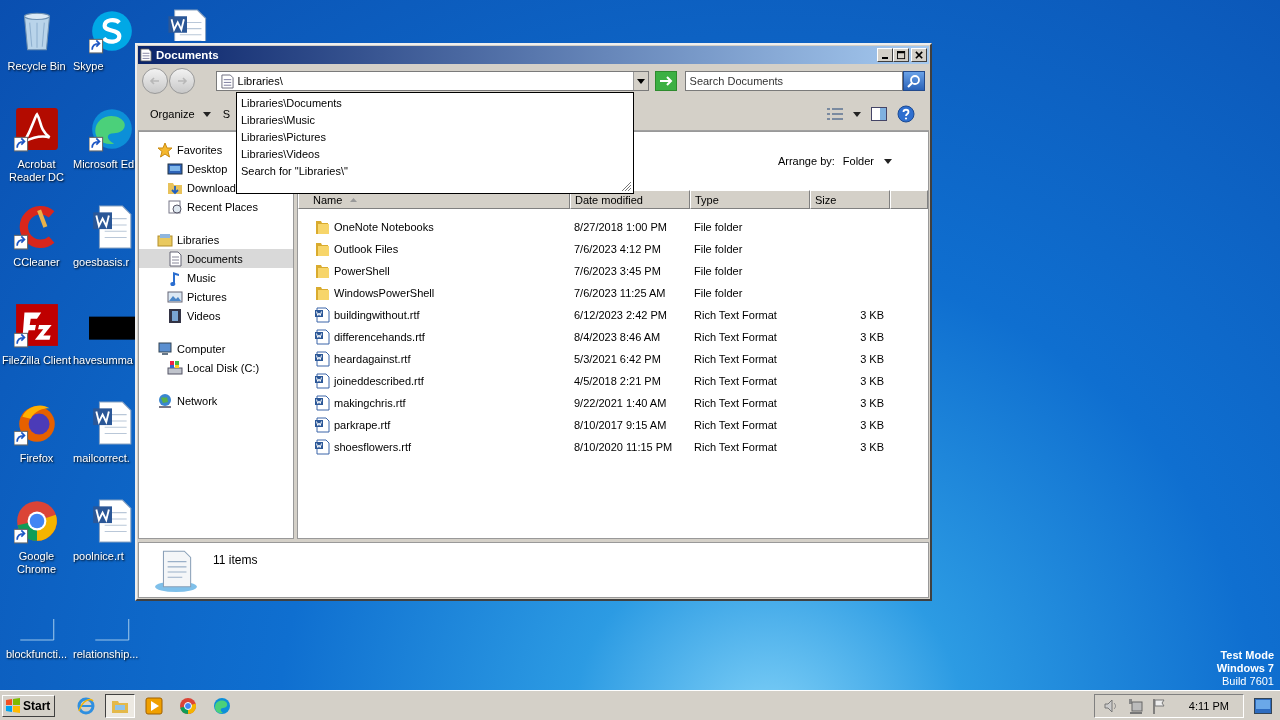 The height and width of the screenshot is (720, 1280). What do you see at coordinates (36, 171) in the screenshot?
I see `desktop-icon-label: Acrobat Reader DC` at bounding box center [36, 171].